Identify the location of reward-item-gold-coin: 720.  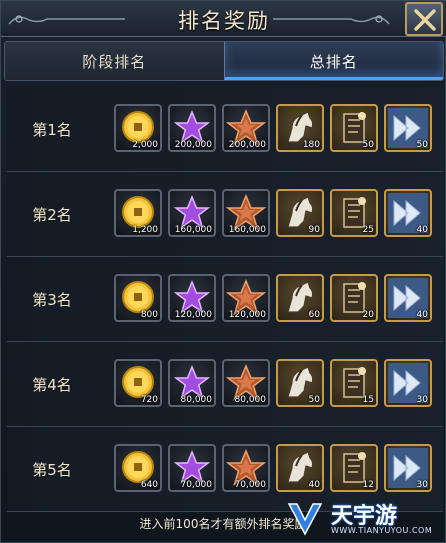
(138, 383).